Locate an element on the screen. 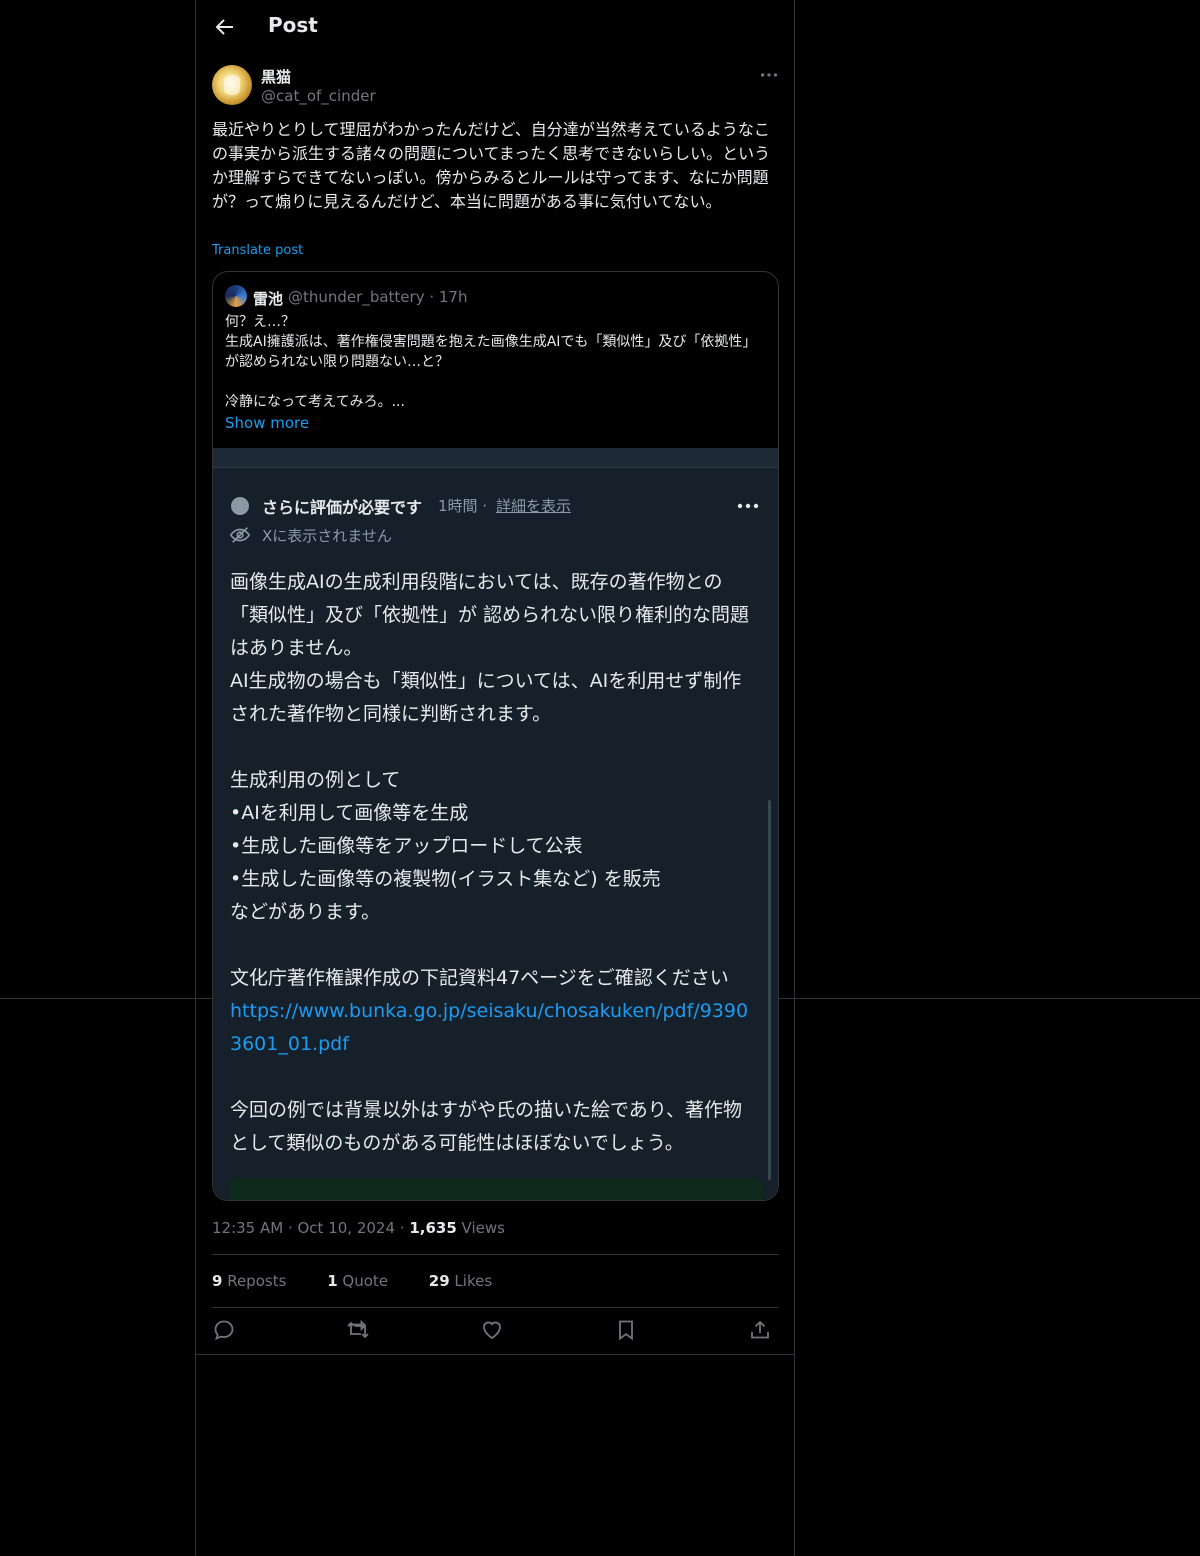 Image resolution: width=1200 pixels, height=1556 pixels. scrollbar-thumb is located at coordinates (769, 990).